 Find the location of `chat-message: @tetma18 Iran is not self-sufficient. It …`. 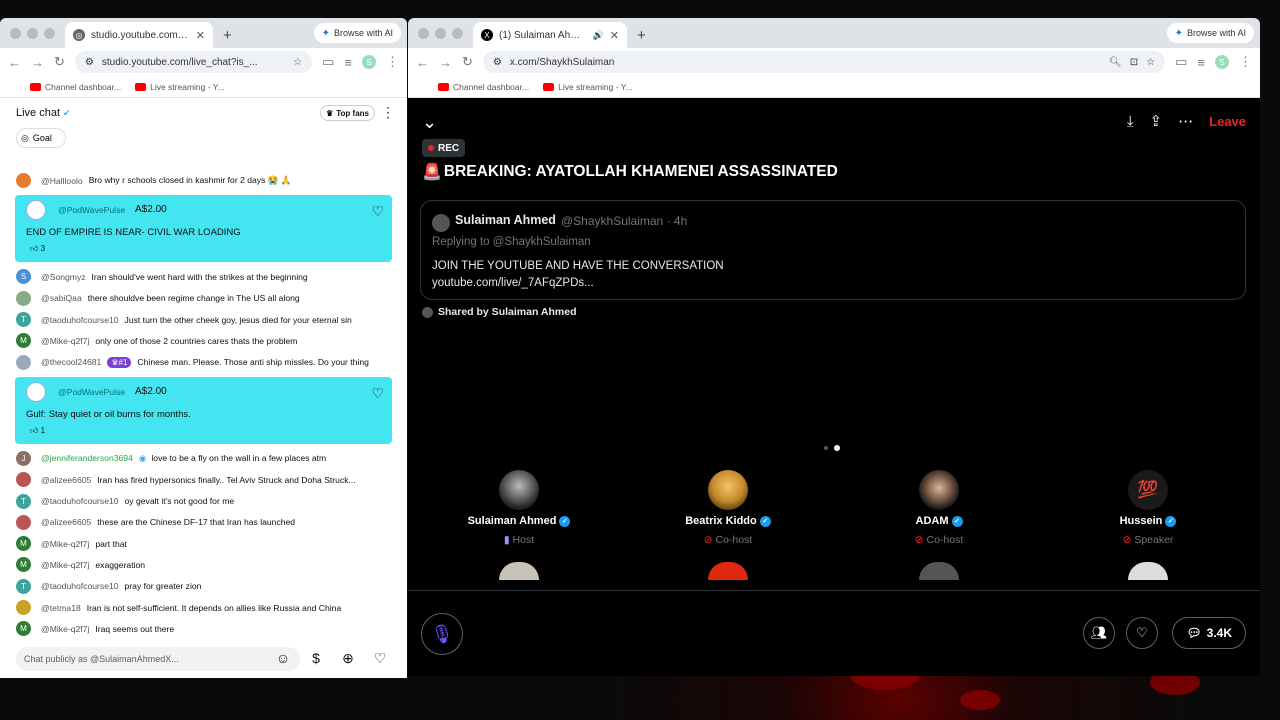

chat-message: @tetma18 Iran is not self-sufficient. It … is located at coordinates (203, 607).